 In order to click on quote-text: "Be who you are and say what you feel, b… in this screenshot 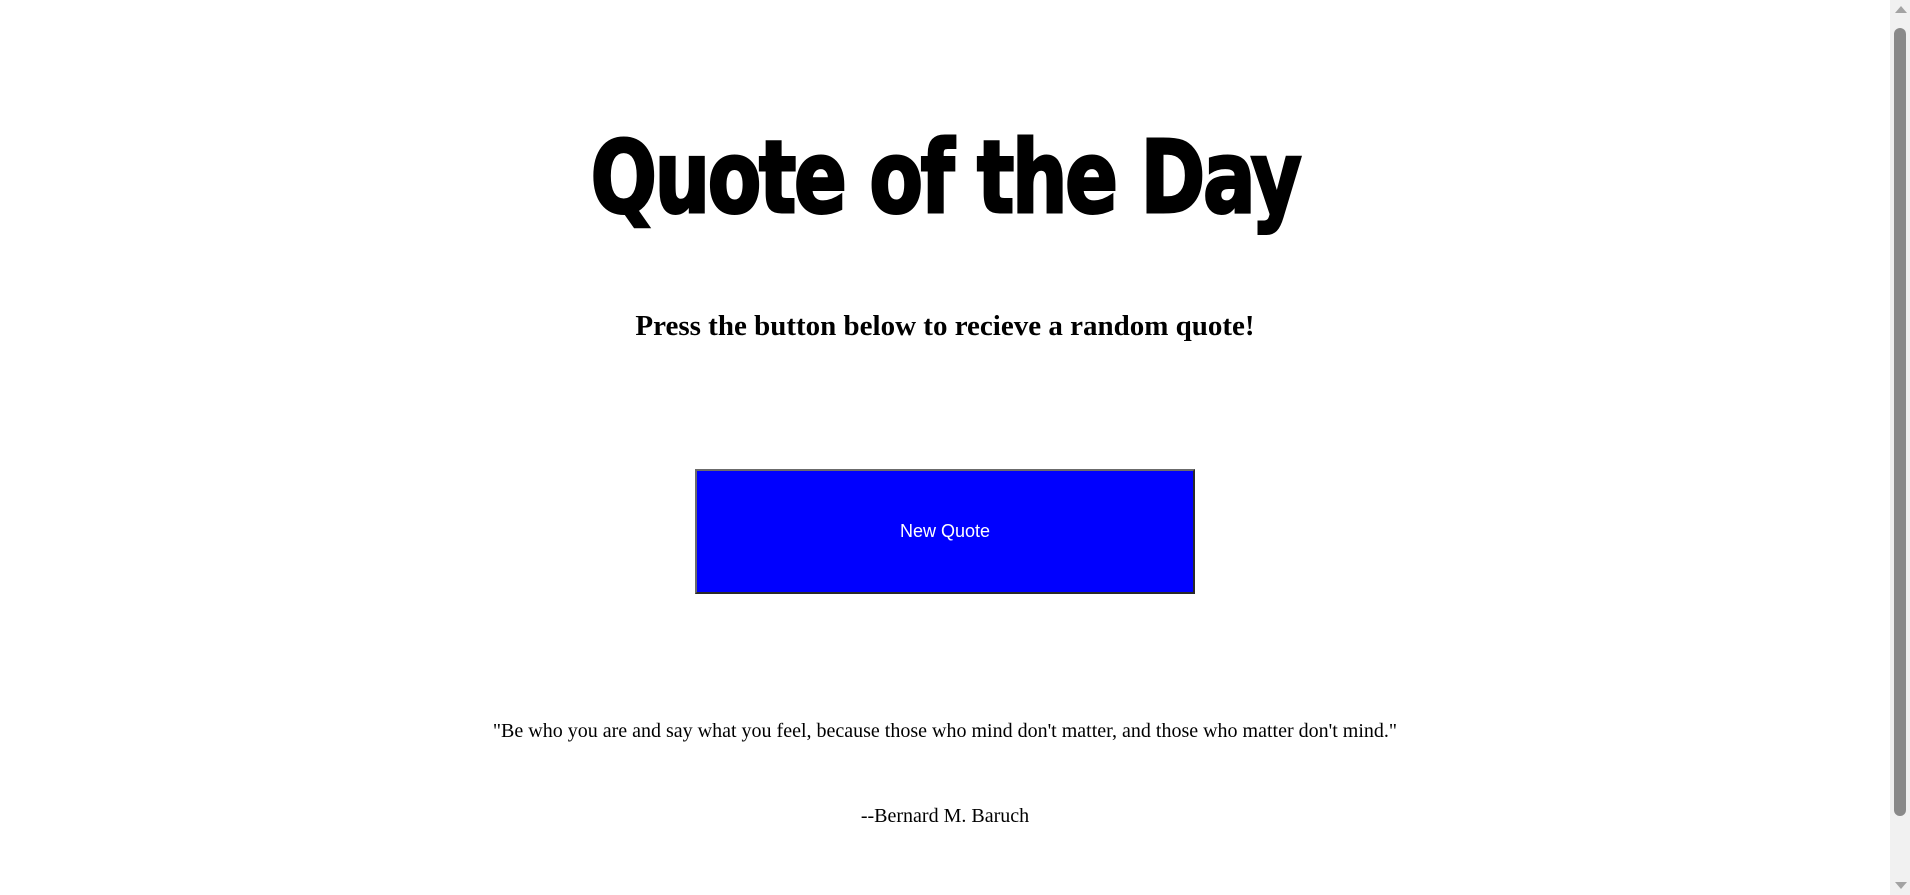, I will do `click(945, 731)`.